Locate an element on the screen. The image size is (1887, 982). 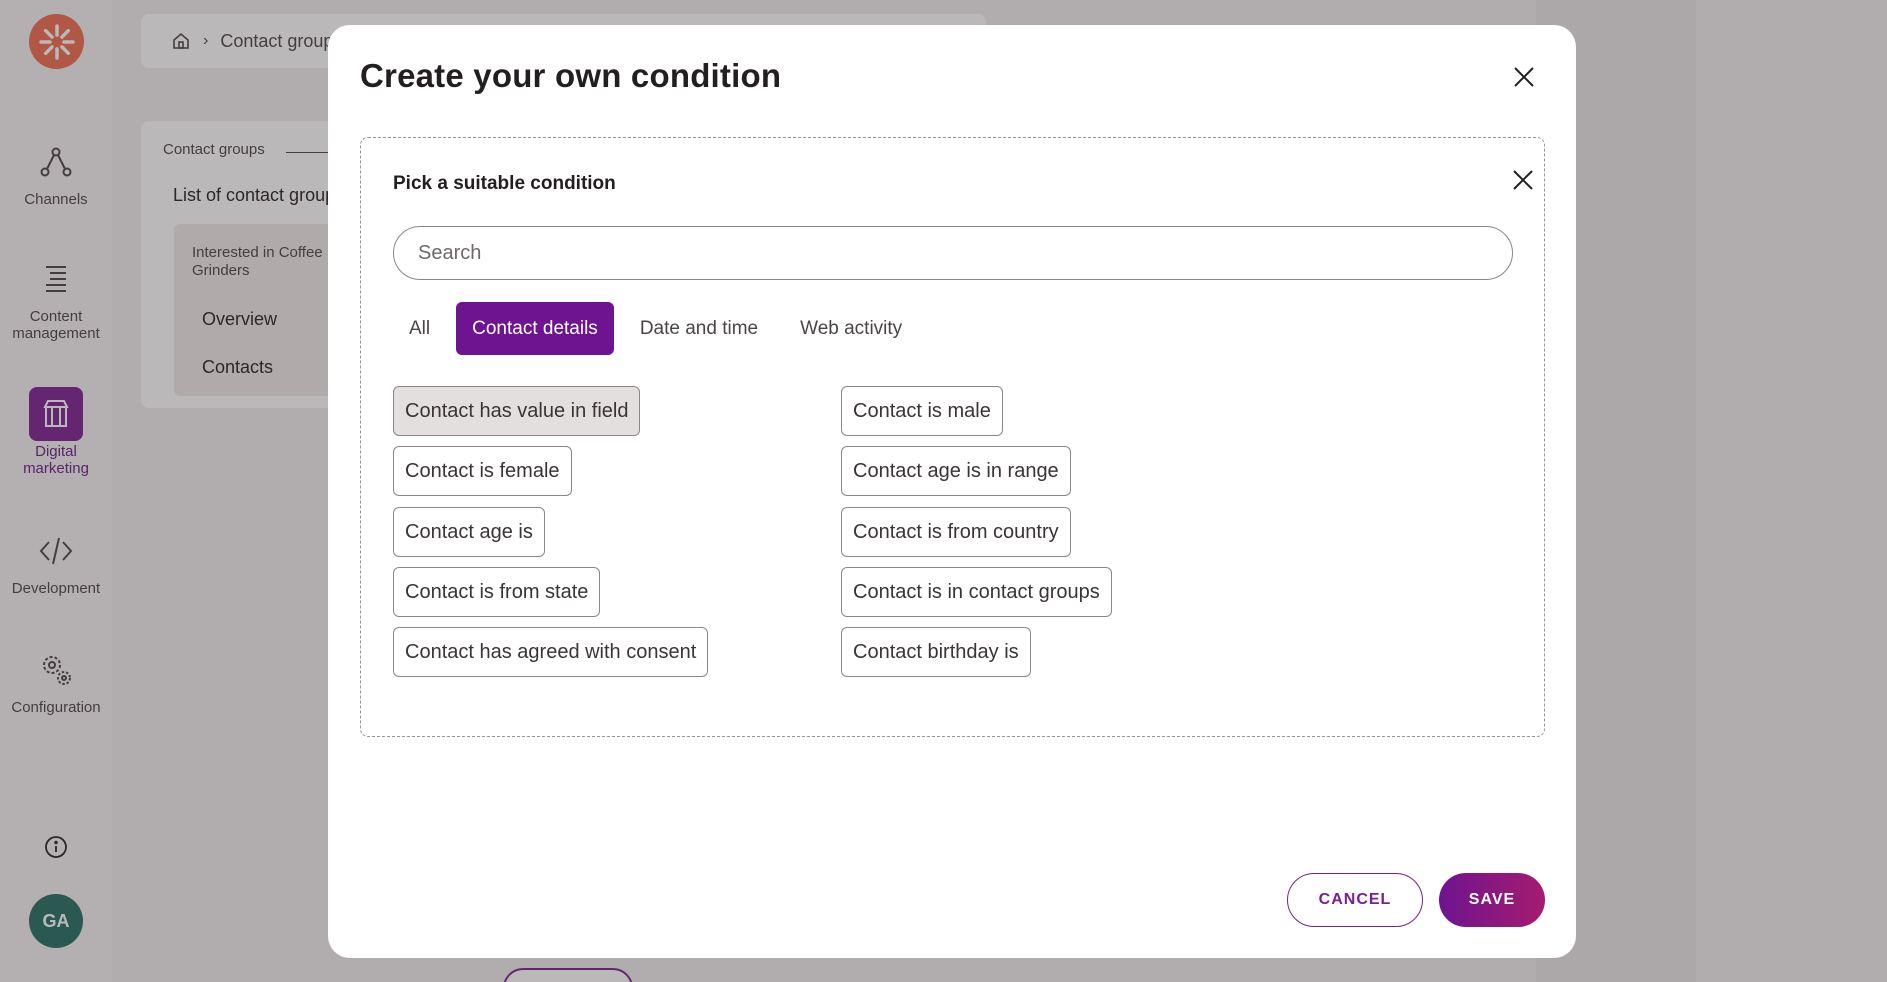
condition-contact-has-value-in-field: Contact has value in field is located at coordinates (517, 411).